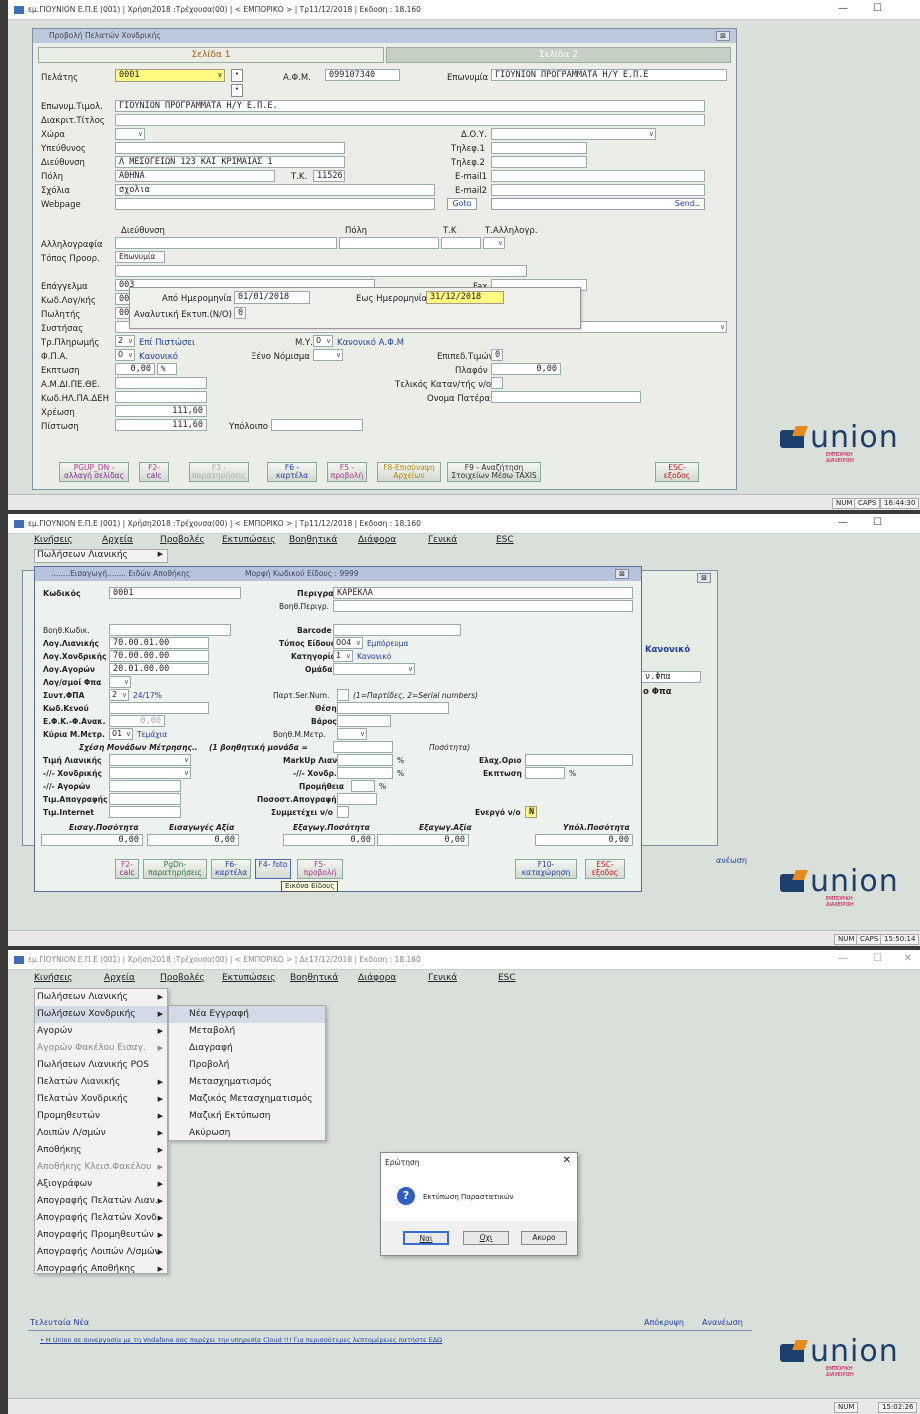 The height and width of the screenshot is (1414, 920). Describe the element at coordinates (483, 593) in the screenshot. I see `descr-field: ΚΑΡΕΚΛΑ` at that location.